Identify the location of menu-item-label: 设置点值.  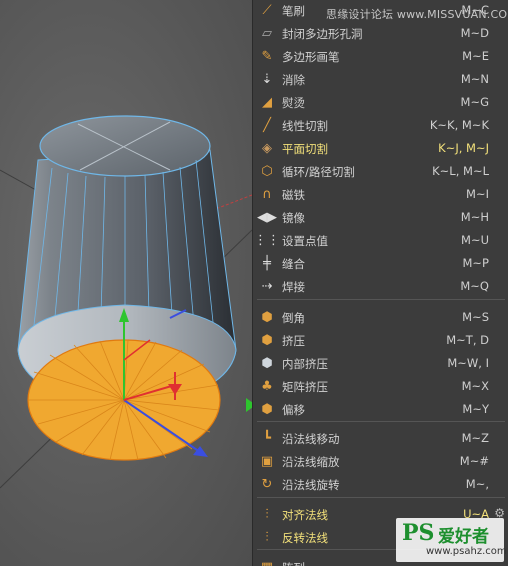
(305, 241).